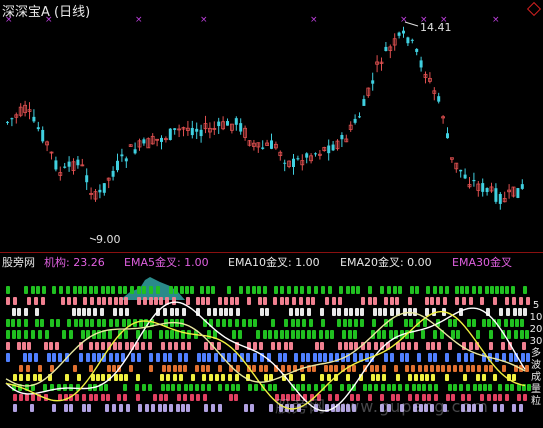  I want to click on right-axis-labels: 5 10 20 30 多波成量粒, so click(536, 354).